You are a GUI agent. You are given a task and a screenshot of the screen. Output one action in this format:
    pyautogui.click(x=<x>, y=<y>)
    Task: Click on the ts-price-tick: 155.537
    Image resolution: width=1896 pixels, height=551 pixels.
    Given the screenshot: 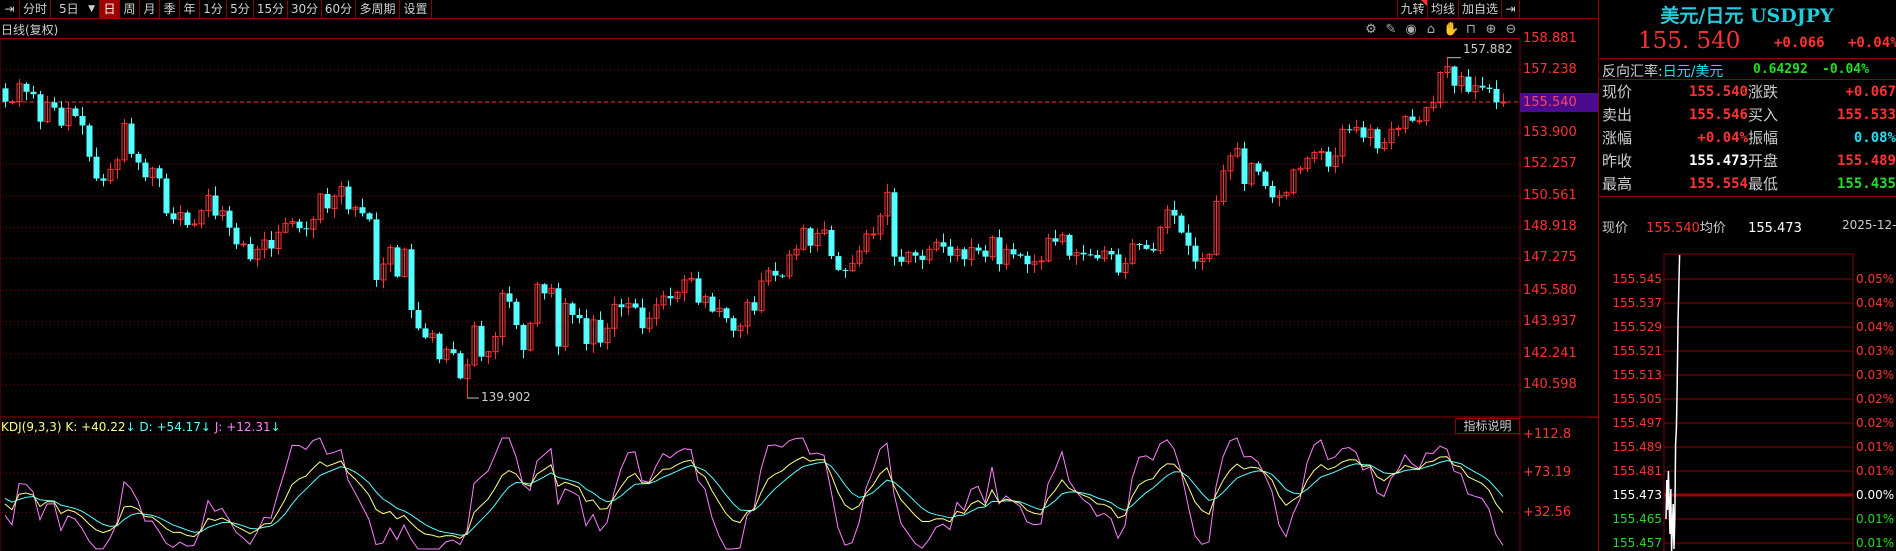 What is the action you would take?
    pyautogui.click(x=1637, y=303)
    